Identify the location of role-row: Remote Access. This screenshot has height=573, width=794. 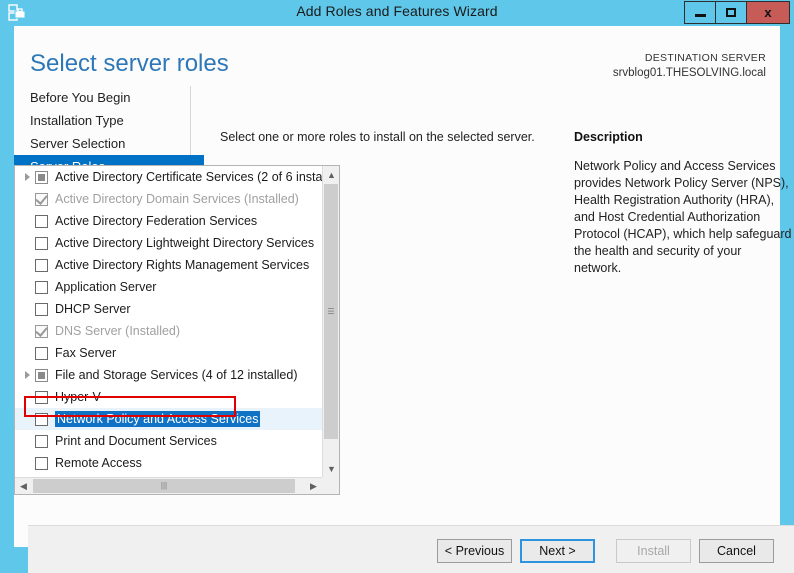
(168, 463).